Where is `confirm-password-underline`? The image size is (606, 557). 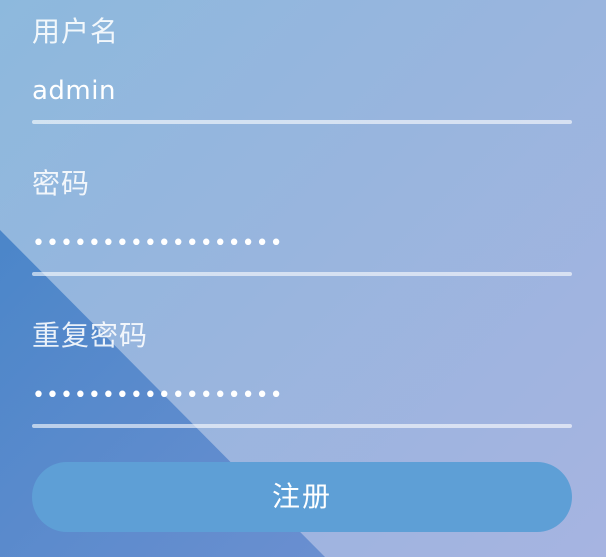
confirm-password-underline is located at coordinates (302, 426).